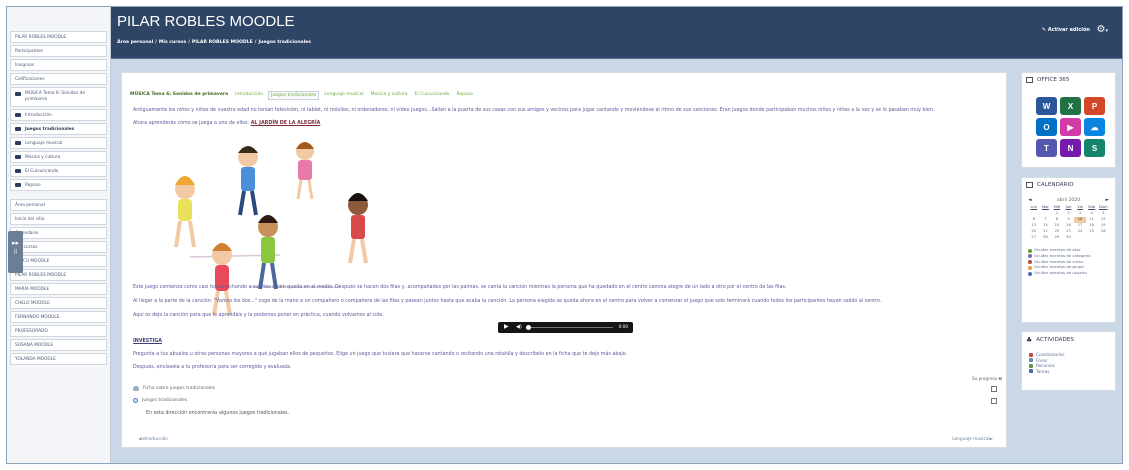 The image size is (1129, 470). I want to click on sidebar-item: Participantes, so click(58, 51).